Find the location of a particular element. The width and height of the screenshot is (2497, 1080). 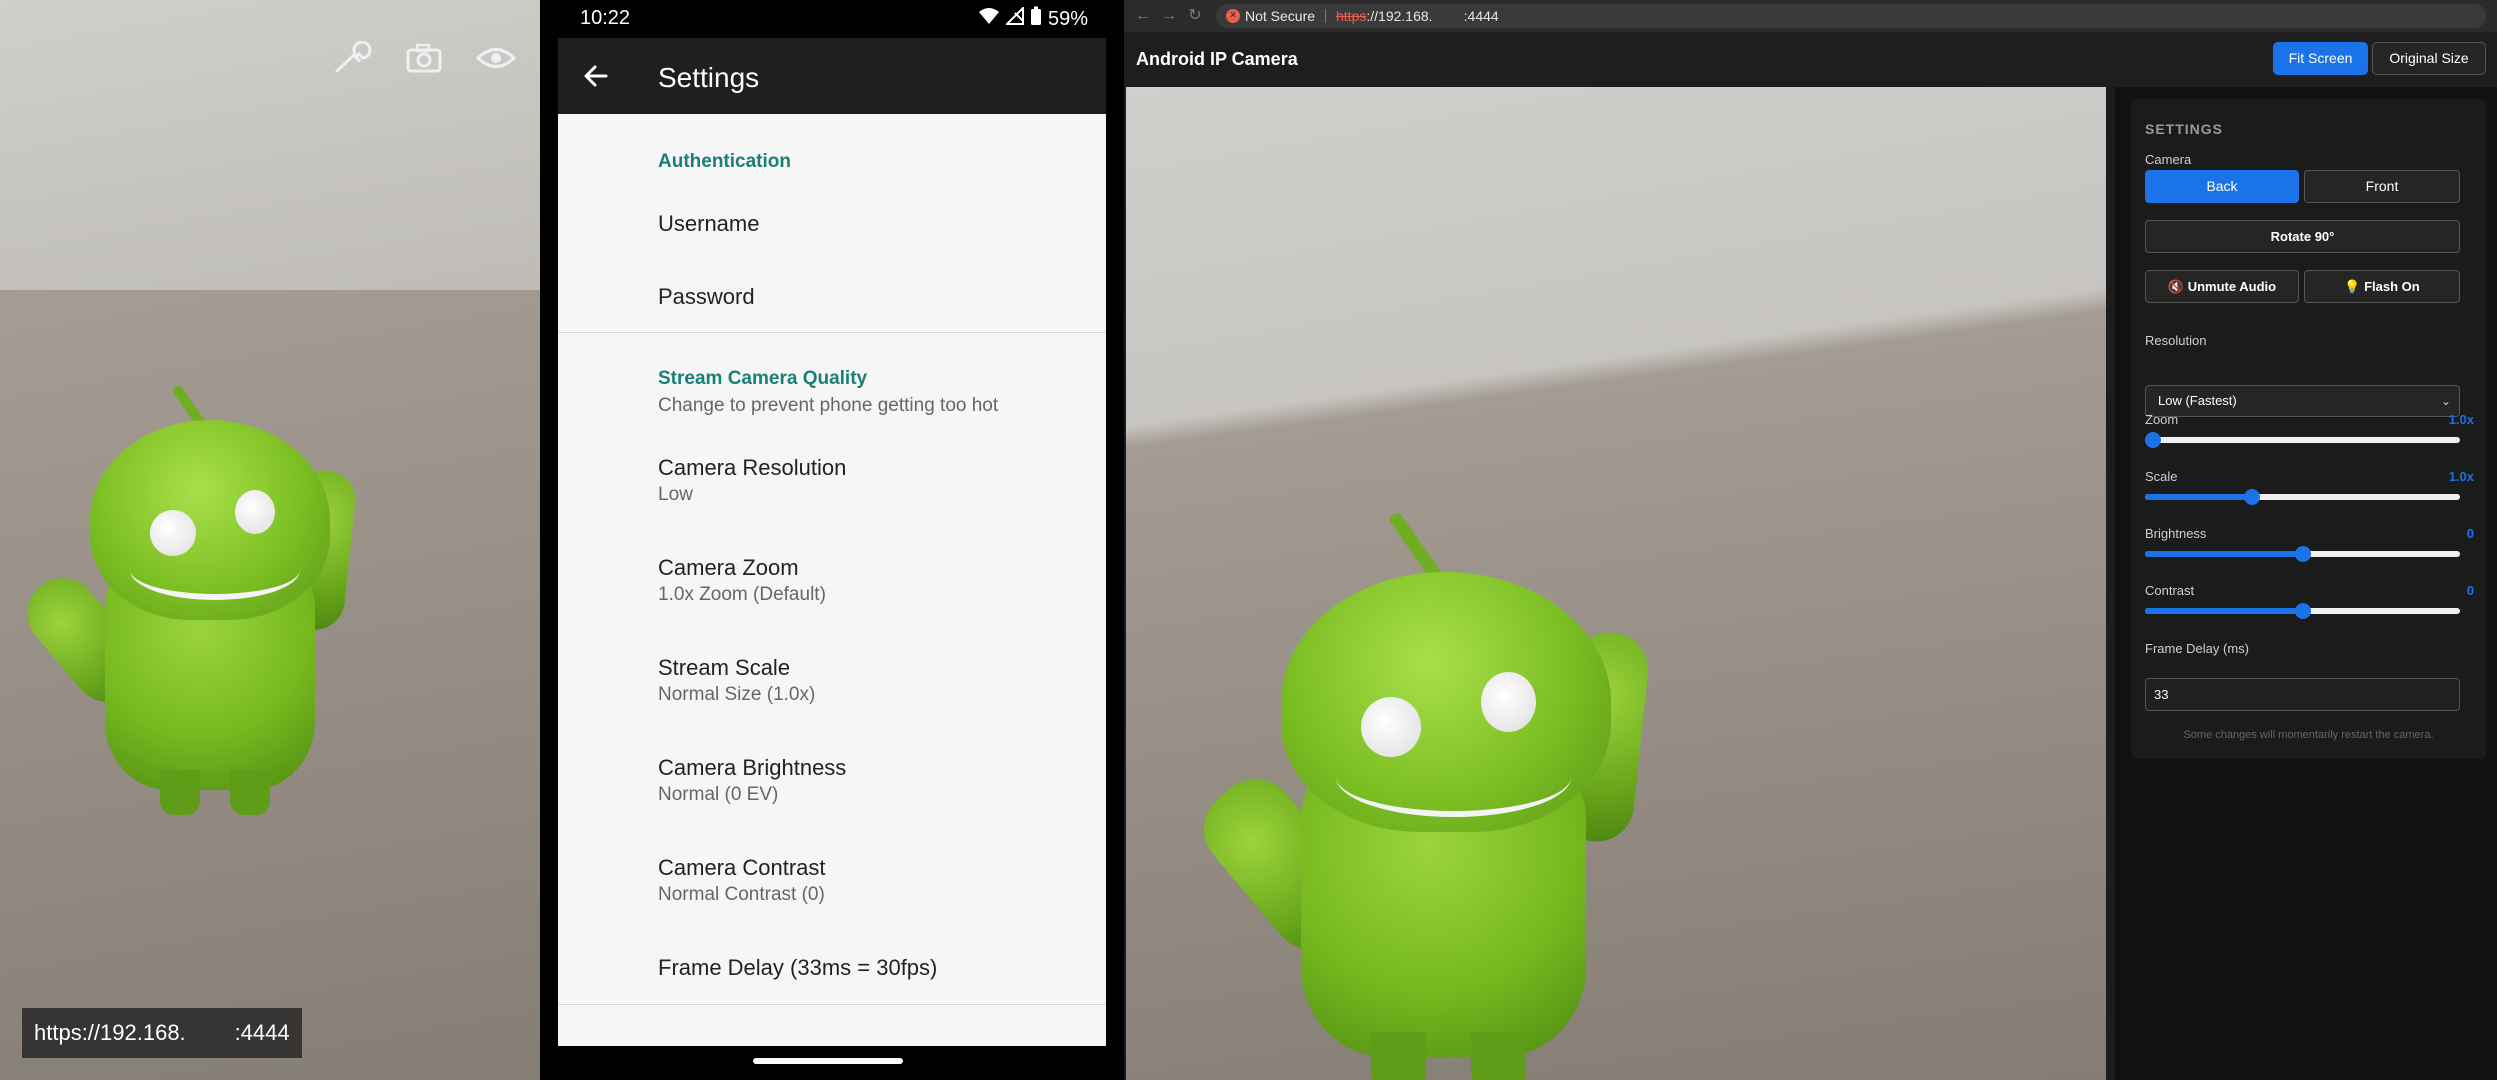

security-indicator: × Not Secure is located at coordinates (1270, 16).